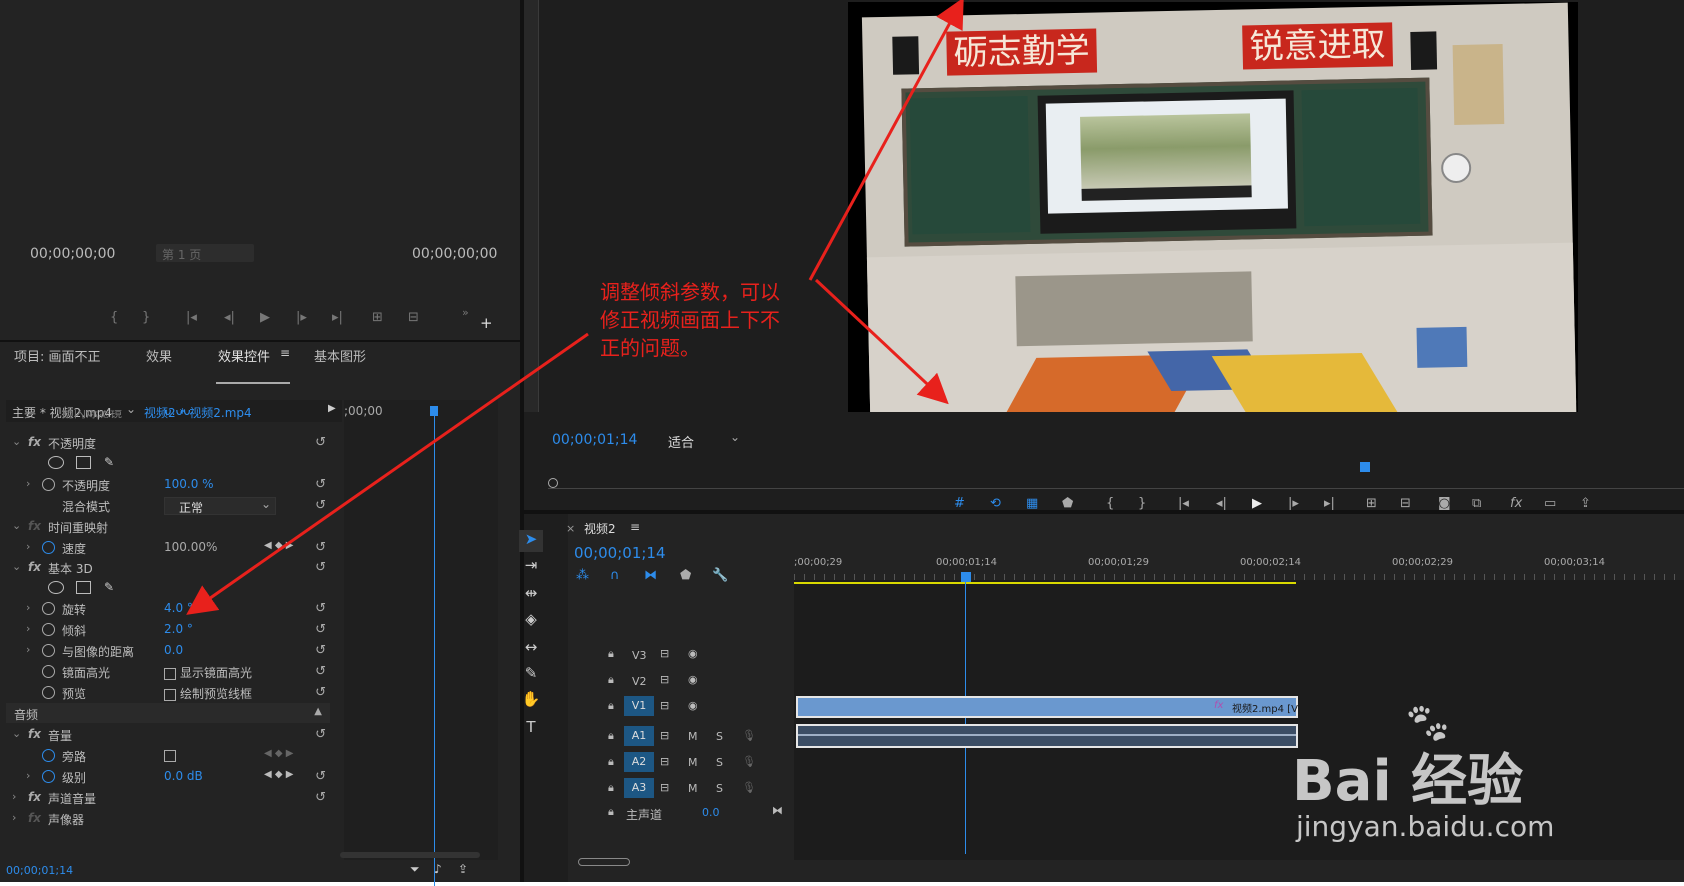  I want to click on solo-button: S, so click(719, 788).